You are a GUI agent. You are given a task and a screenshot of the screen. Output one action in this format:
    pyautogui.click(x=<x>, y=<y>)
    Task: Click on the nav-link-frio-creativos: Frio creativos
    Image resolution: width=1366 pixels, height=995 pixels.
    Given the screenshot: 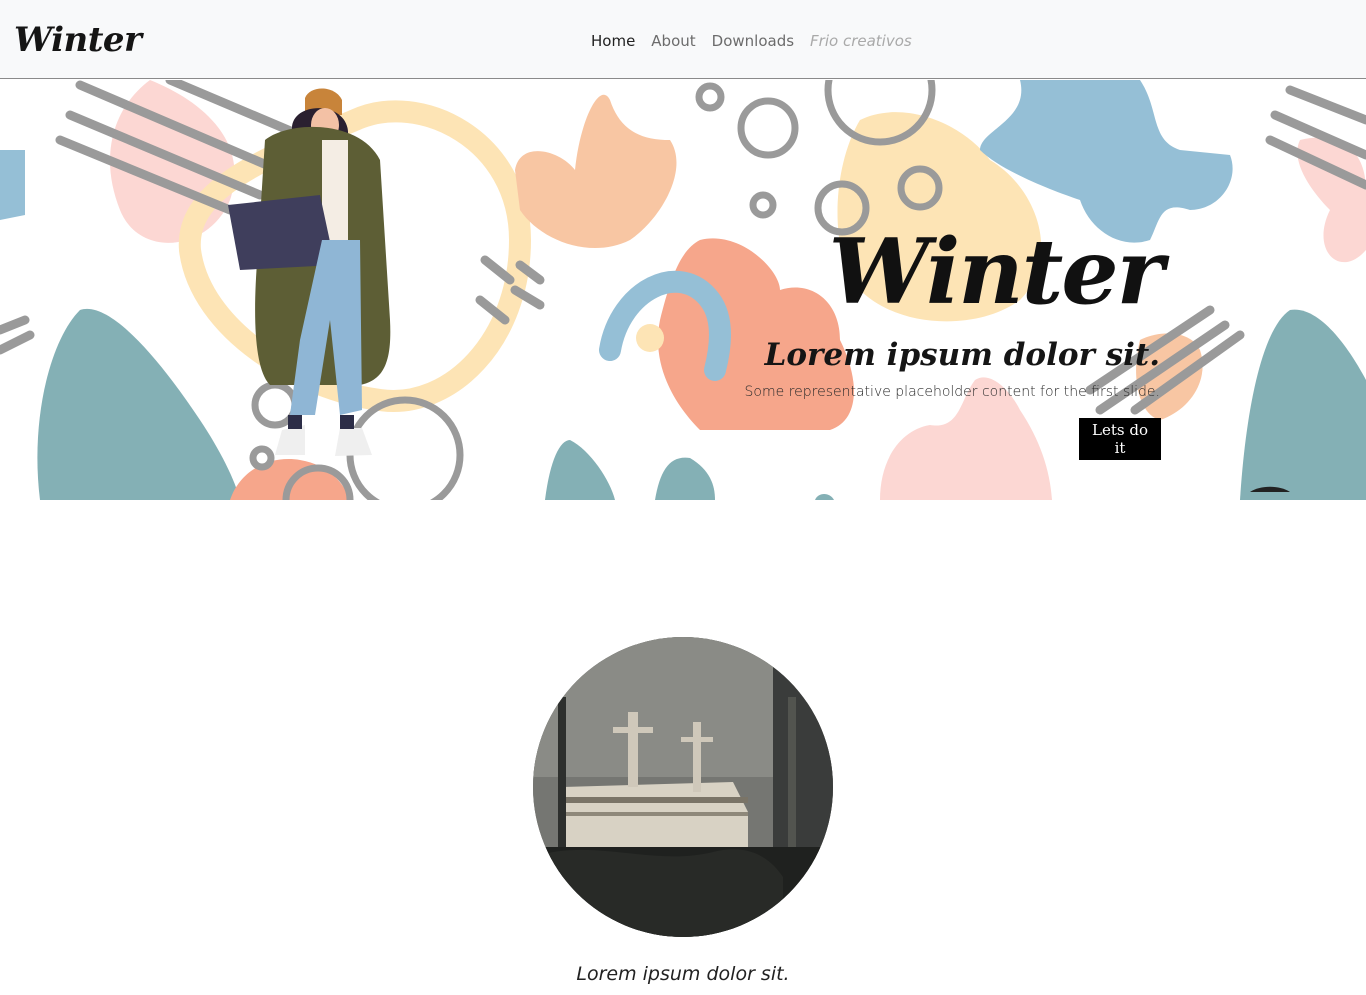 What is the action you would take?
    pyautogui.click(x=861, y=41)
    